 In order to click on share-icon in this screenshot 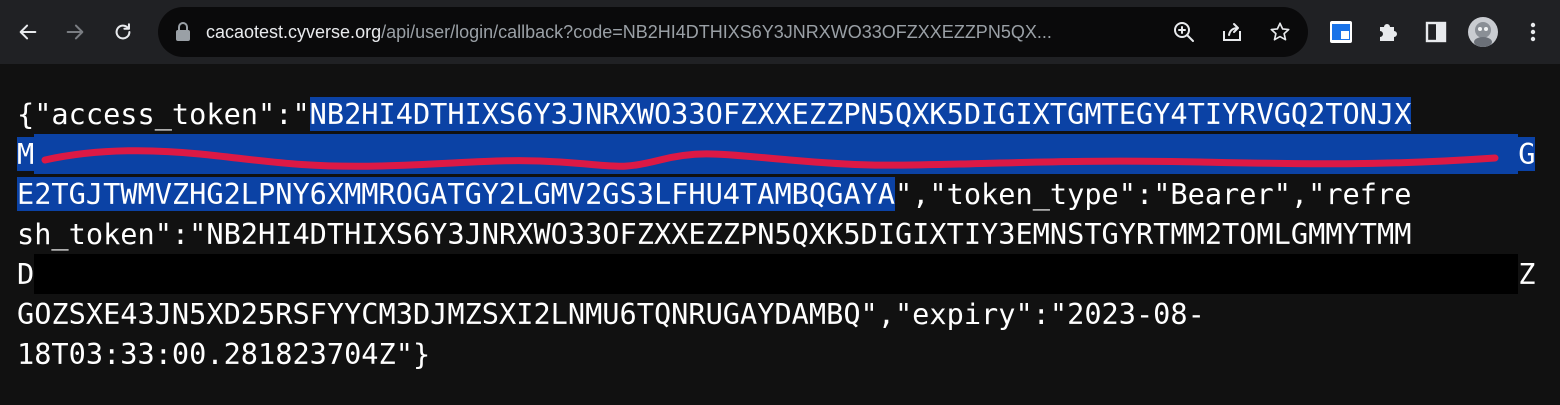, I will do `click(1232, 32)`.